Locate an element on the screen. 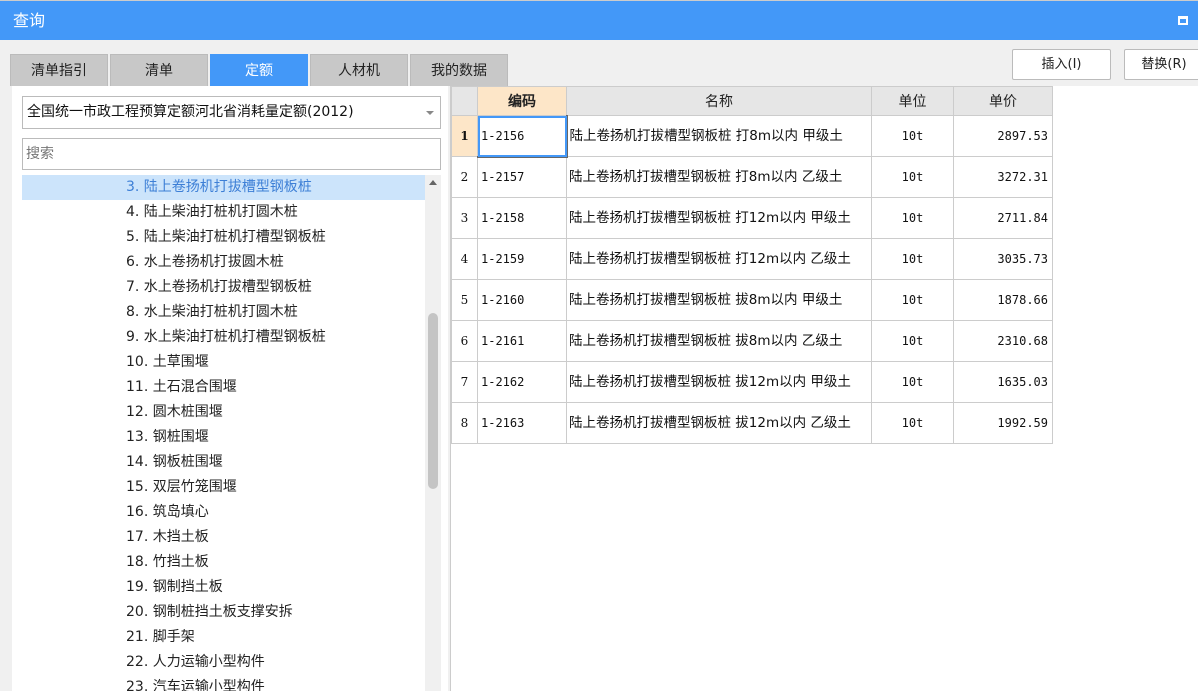 This screenshot has width=1198, height=691. tree-item: 4. 陆上柴油打桩机打圆木桩 is located at coordinates (223, 212).